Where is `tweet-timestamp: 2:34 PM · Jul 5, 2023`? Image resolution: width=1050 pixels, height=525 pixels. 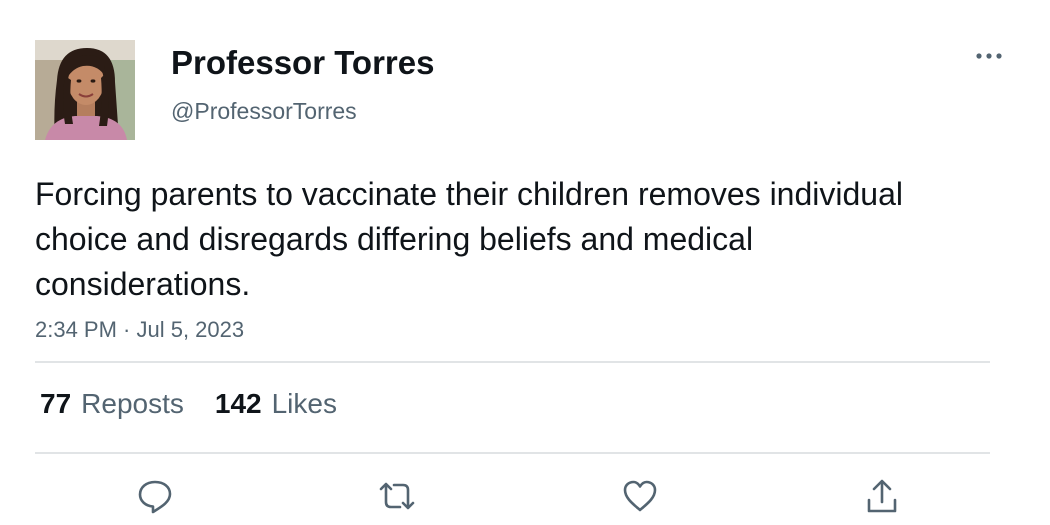 tweet-timestamp: 2:34 PM · Jul 5, 2023 is located at coordinates (139, 330).